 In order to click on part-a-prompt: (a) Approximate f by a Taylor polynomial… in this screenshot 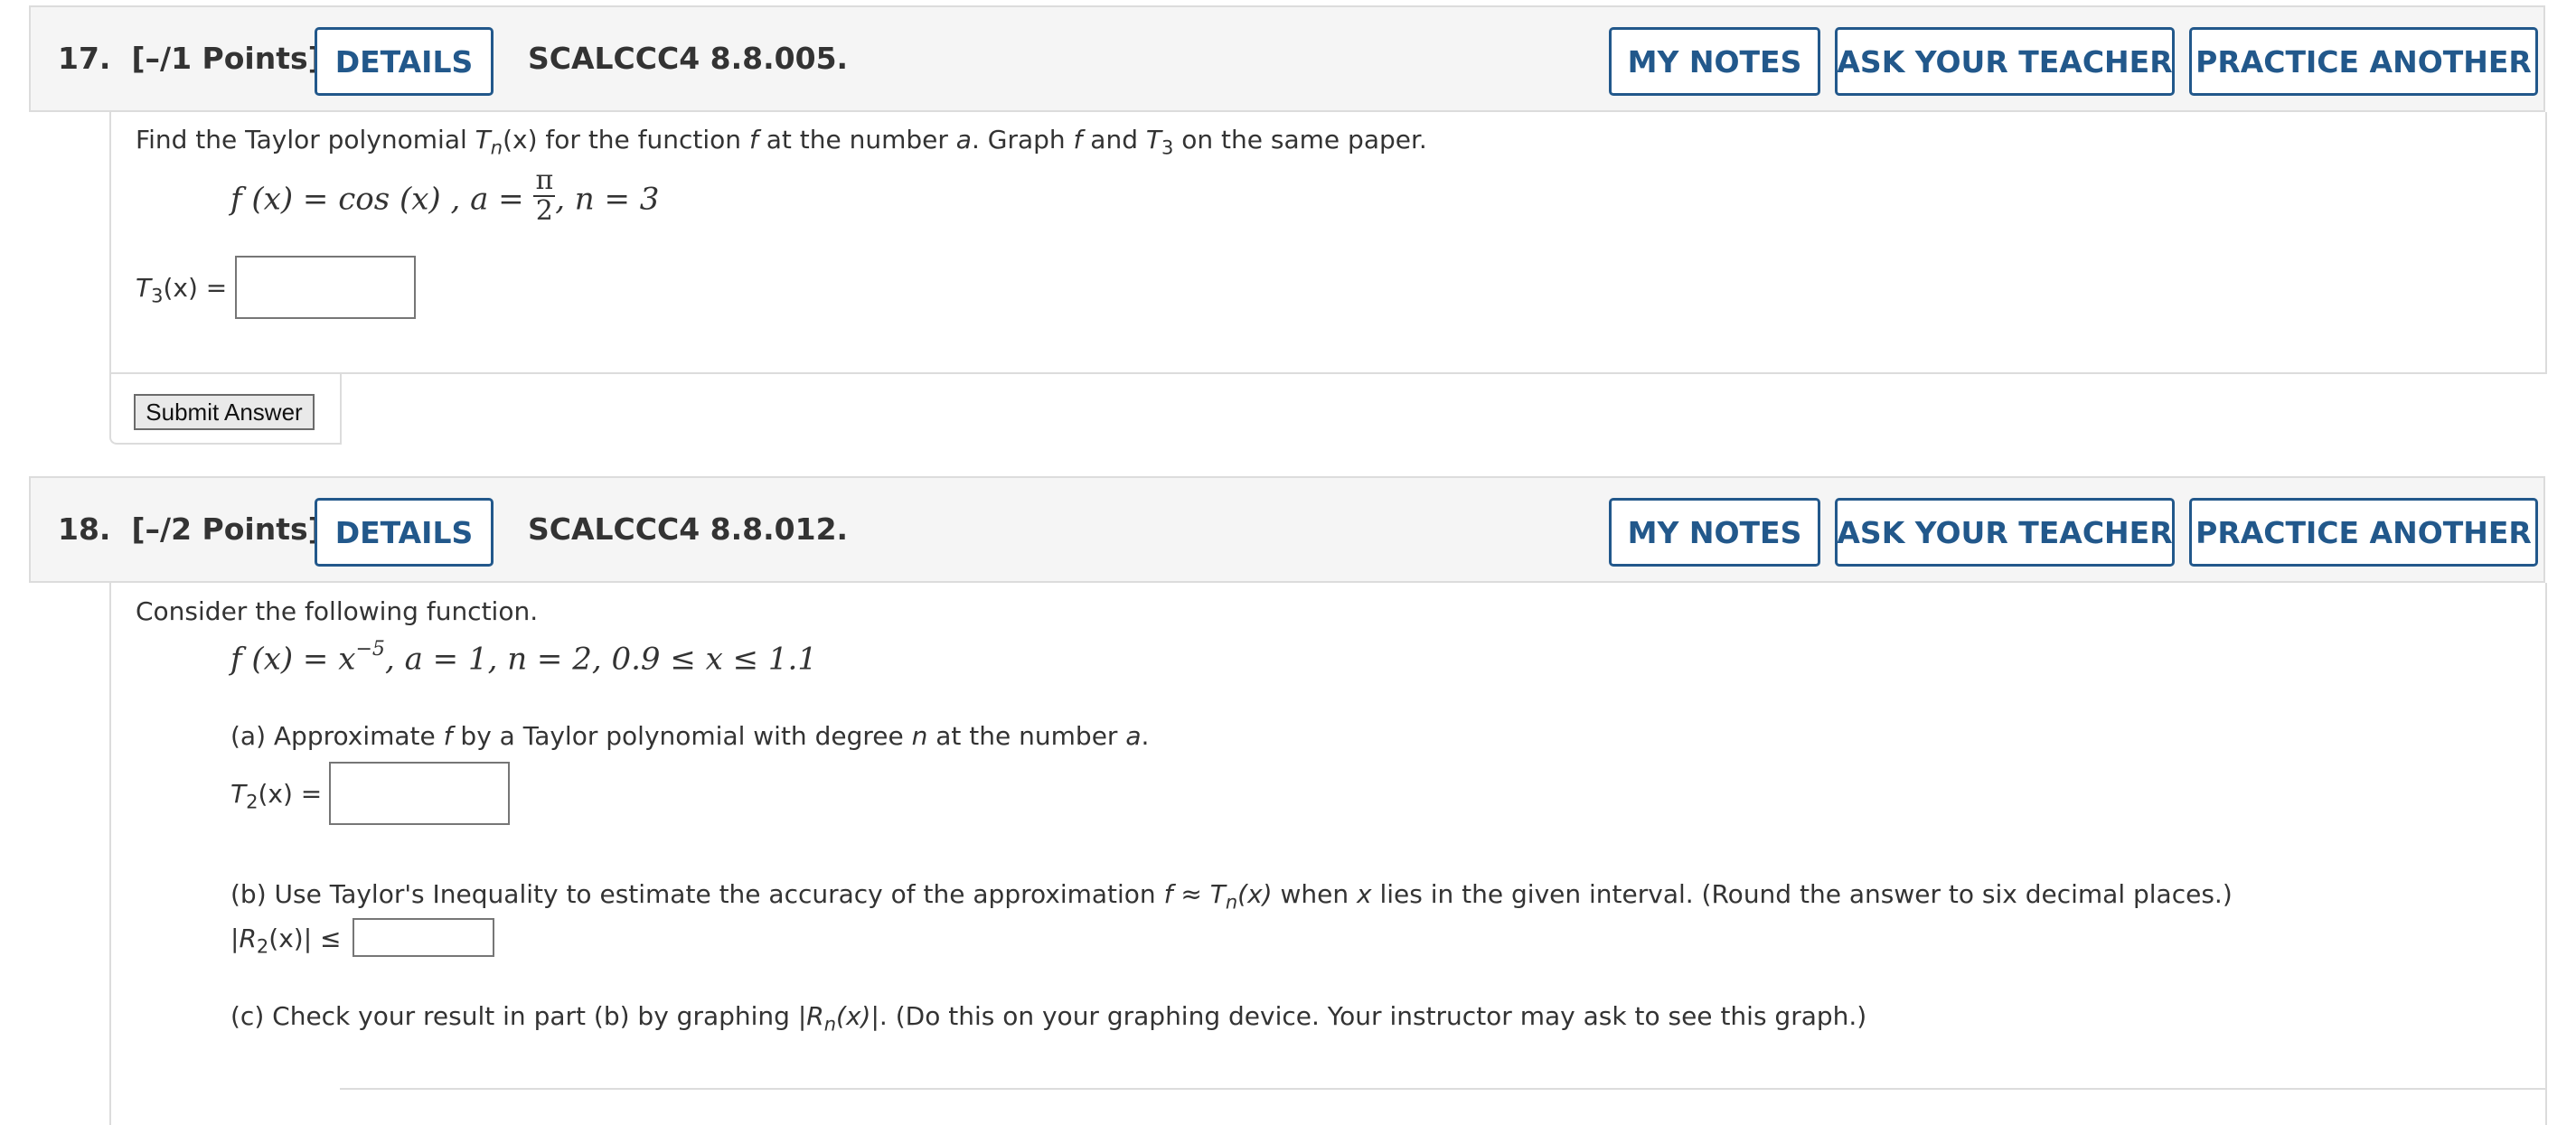, I will do `click(690, 736)`.